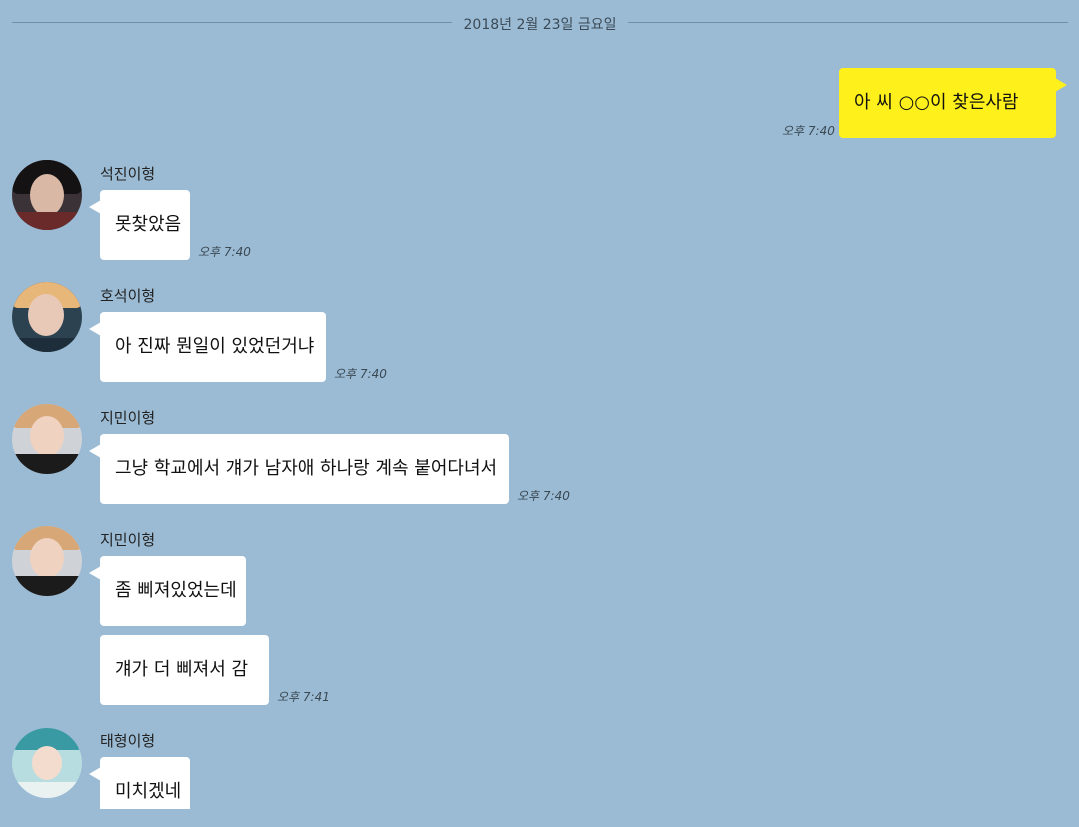 This screenshot has height=827, width=1079. What do you see at coordinates (128, 741) in the screenshot?
I see `sender-name: 태형이형` at bounding box center [128, 741].